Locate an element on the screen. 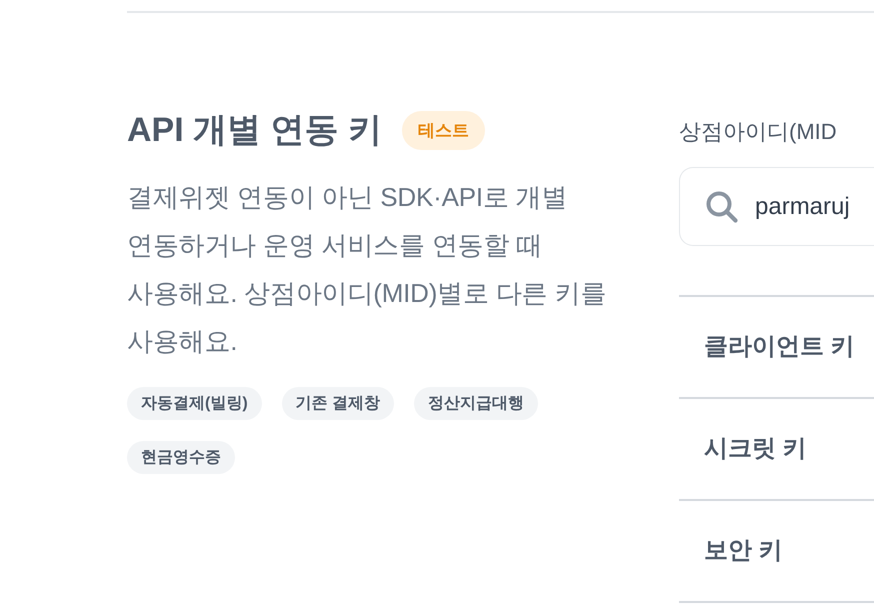 The height and width of the screenshot is (610, 874). feature-tag: 정산지급대행 is located at coordinates (476, 403).